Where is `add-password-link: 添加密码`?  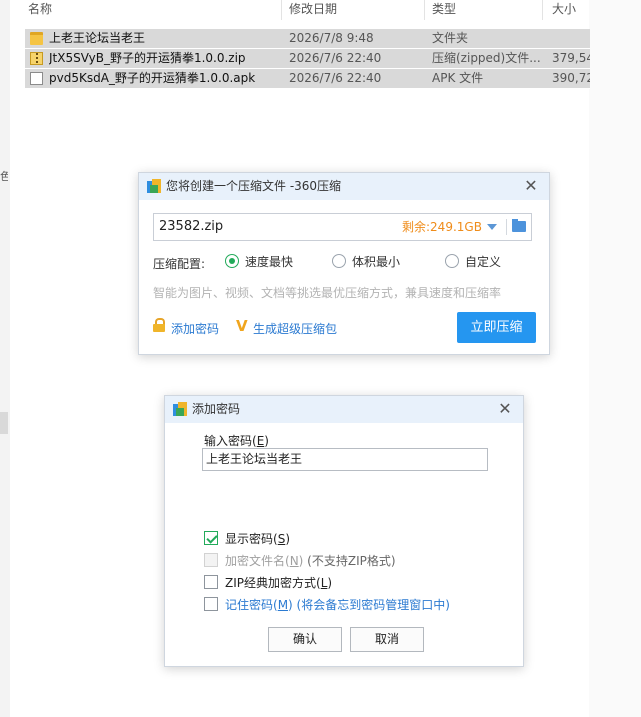 add-password-link: 添加密码 is located at coordinates (195, 328).